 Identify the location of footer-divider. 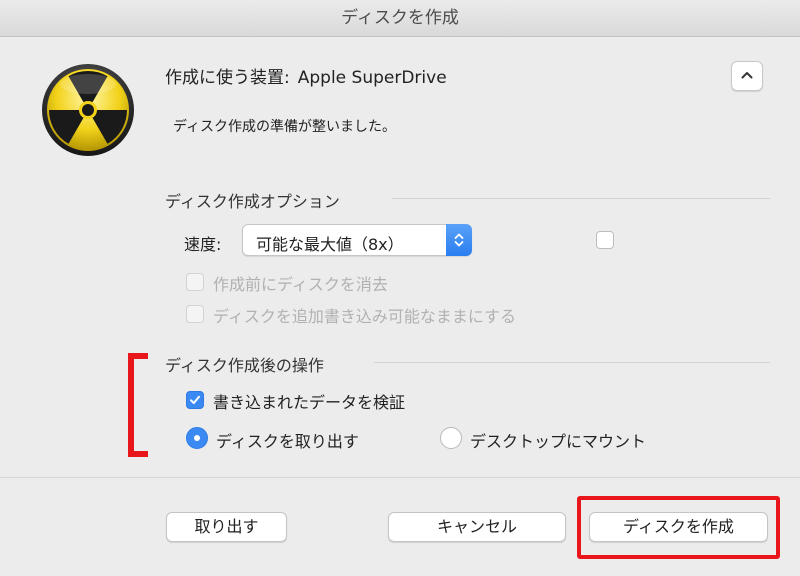
(400, 477).